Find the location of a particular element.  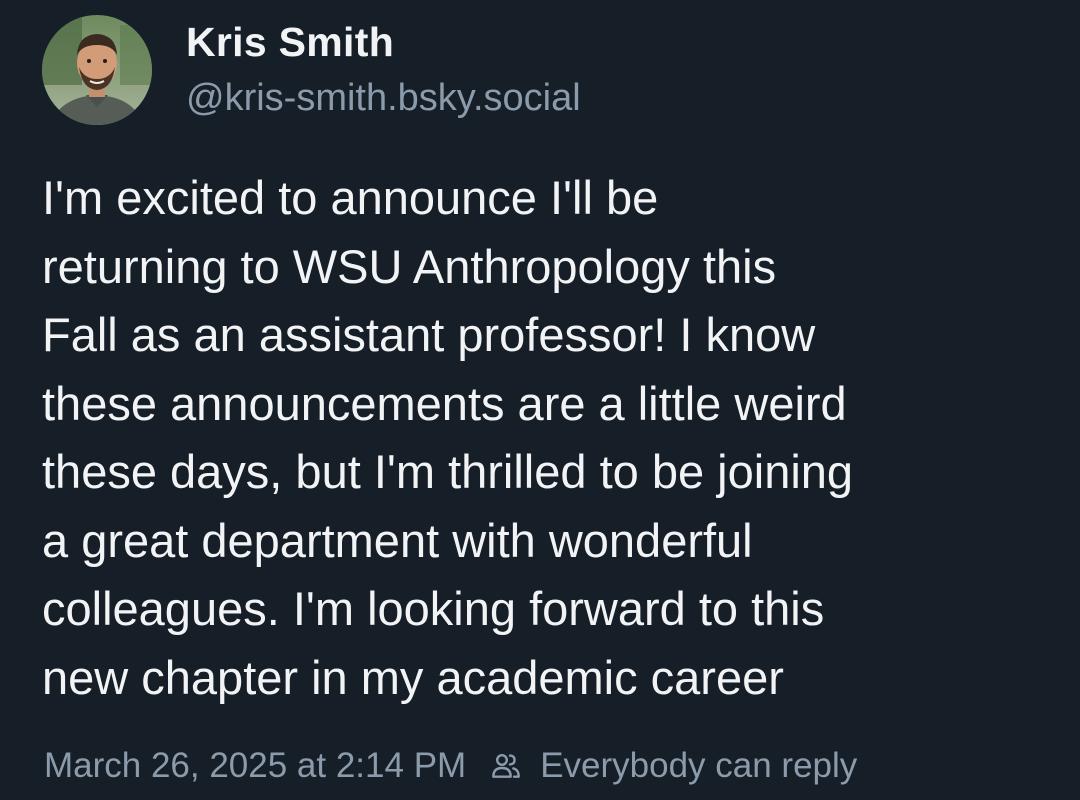

post-timestamp: March 26, 2025 at 2:14 PM is located at coordinates (255, 766).